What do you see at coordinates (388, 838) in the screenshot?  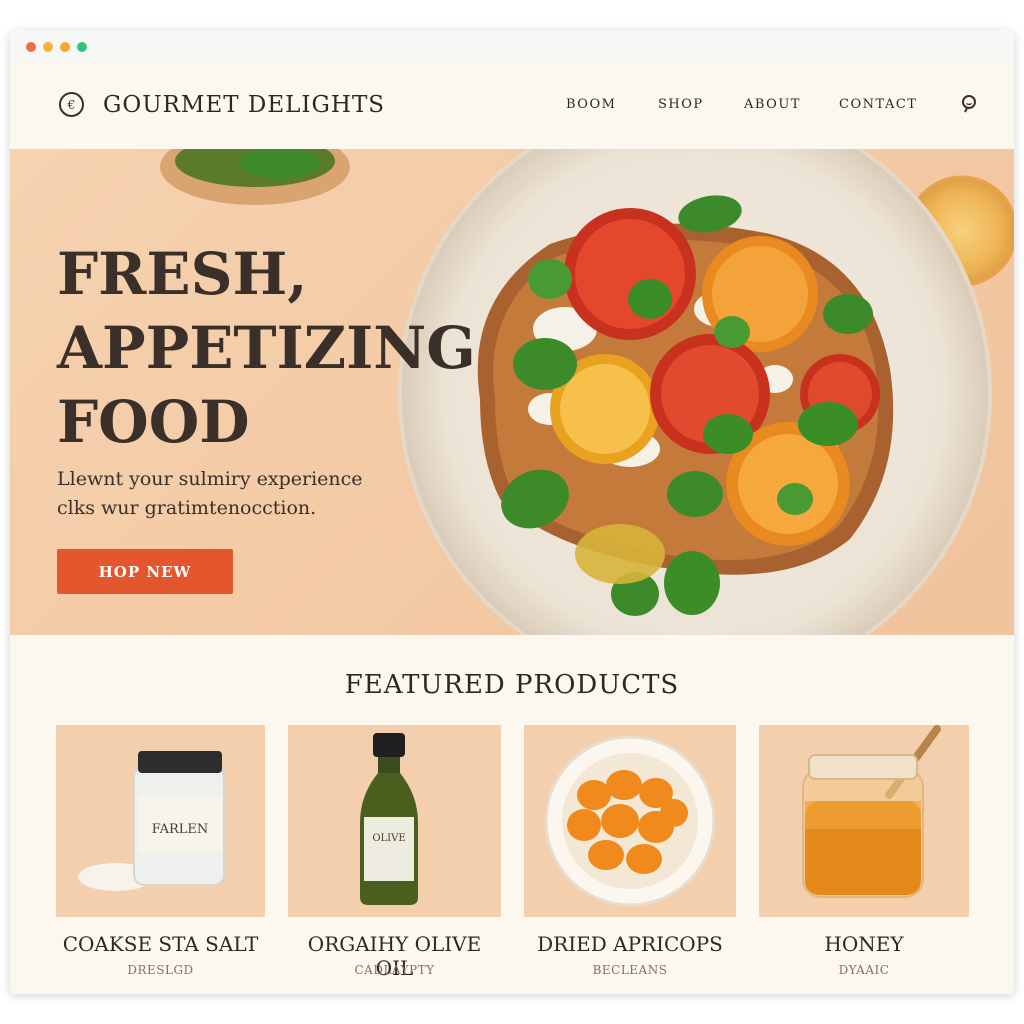 I see `product-label-text: OLIVE` at bounding box center [388, 838].